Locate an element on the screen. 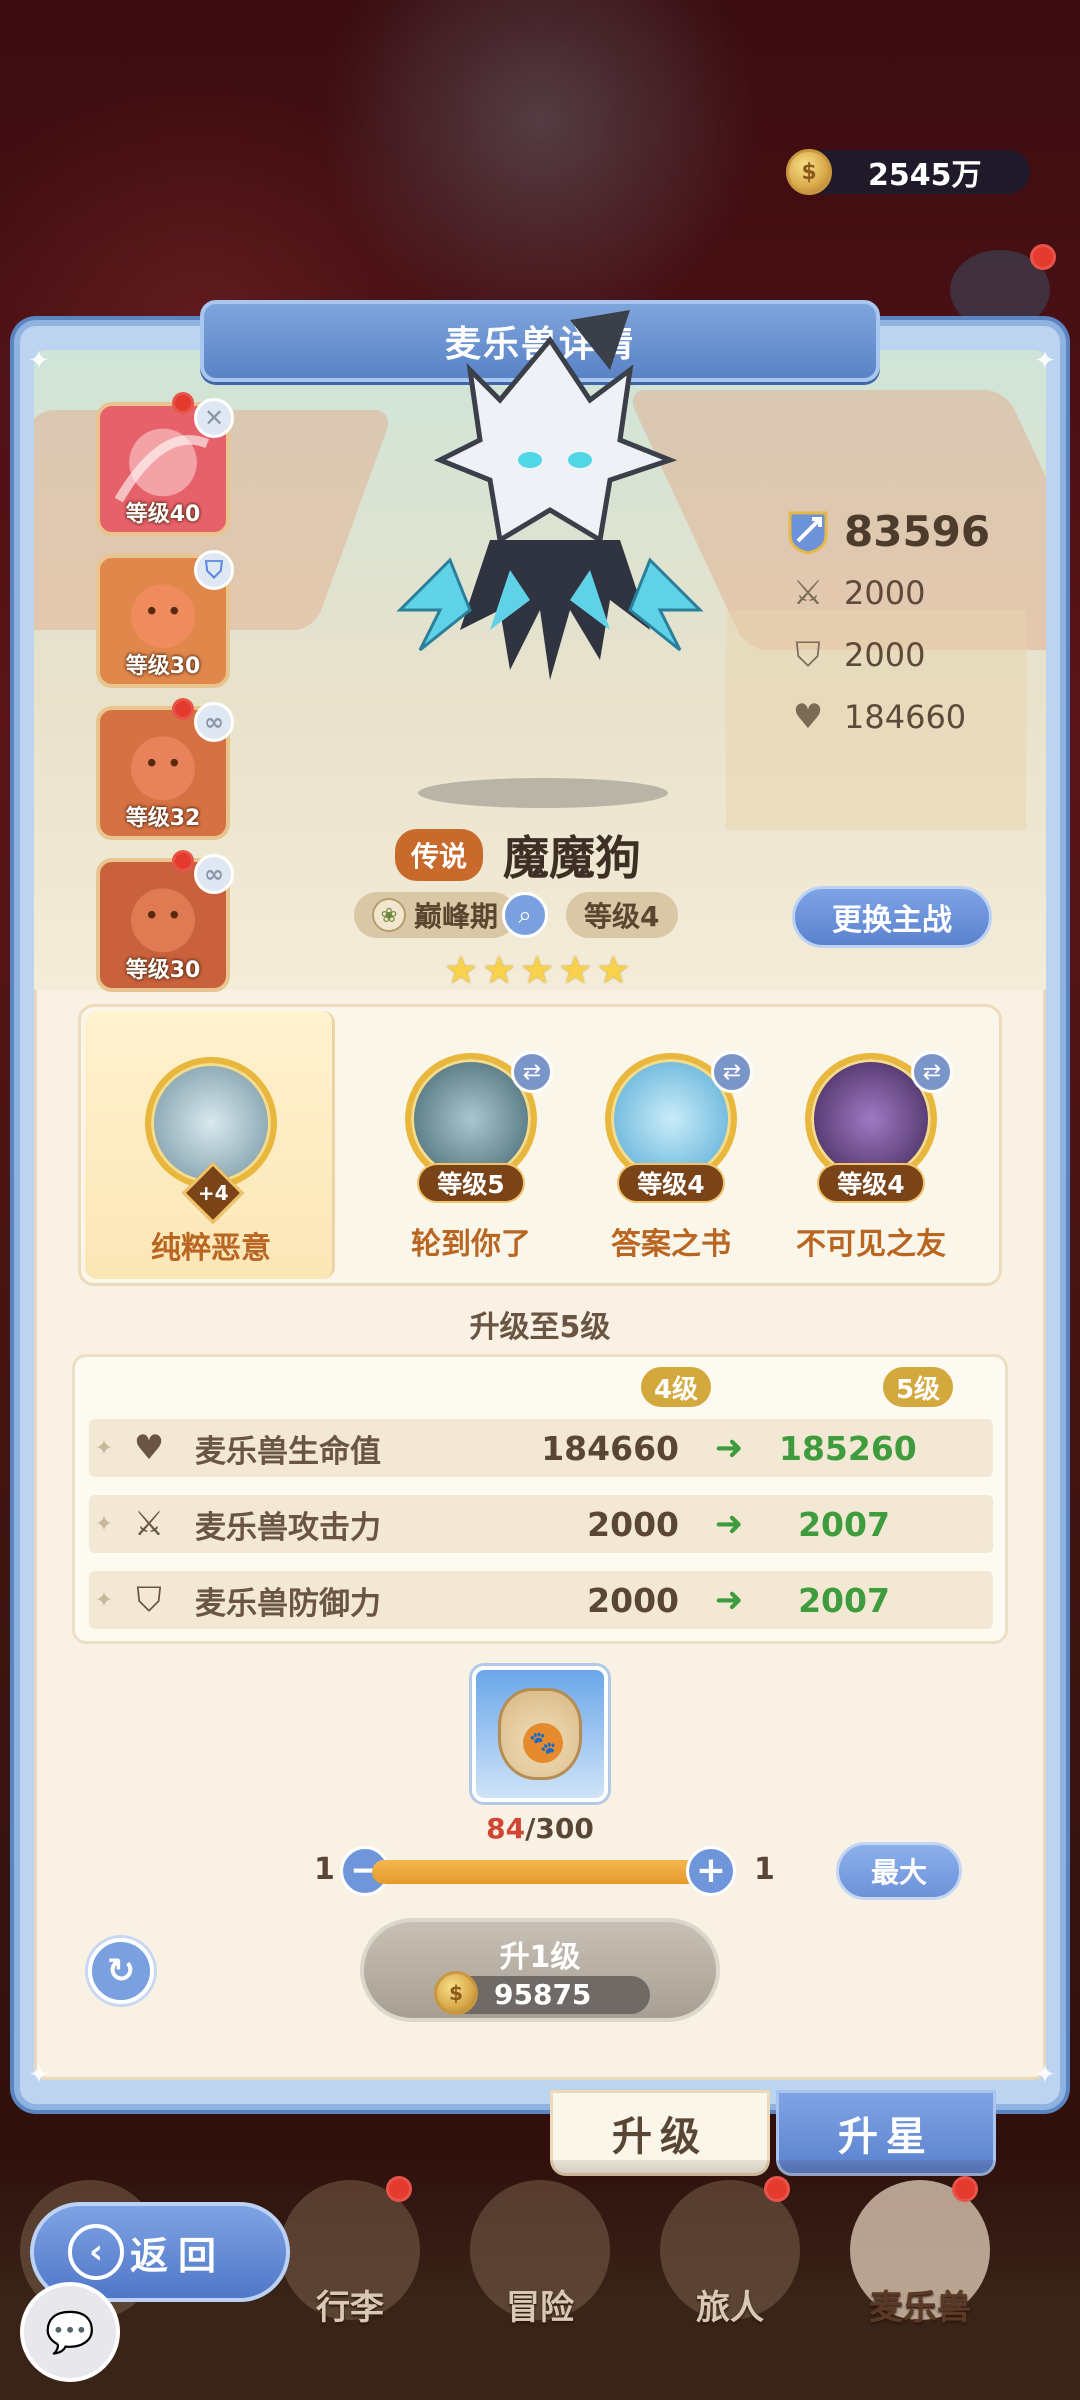 This screenshot has width=1080, height=2400. paw-icon: 🐾 is located at coordinates (543, 1743).